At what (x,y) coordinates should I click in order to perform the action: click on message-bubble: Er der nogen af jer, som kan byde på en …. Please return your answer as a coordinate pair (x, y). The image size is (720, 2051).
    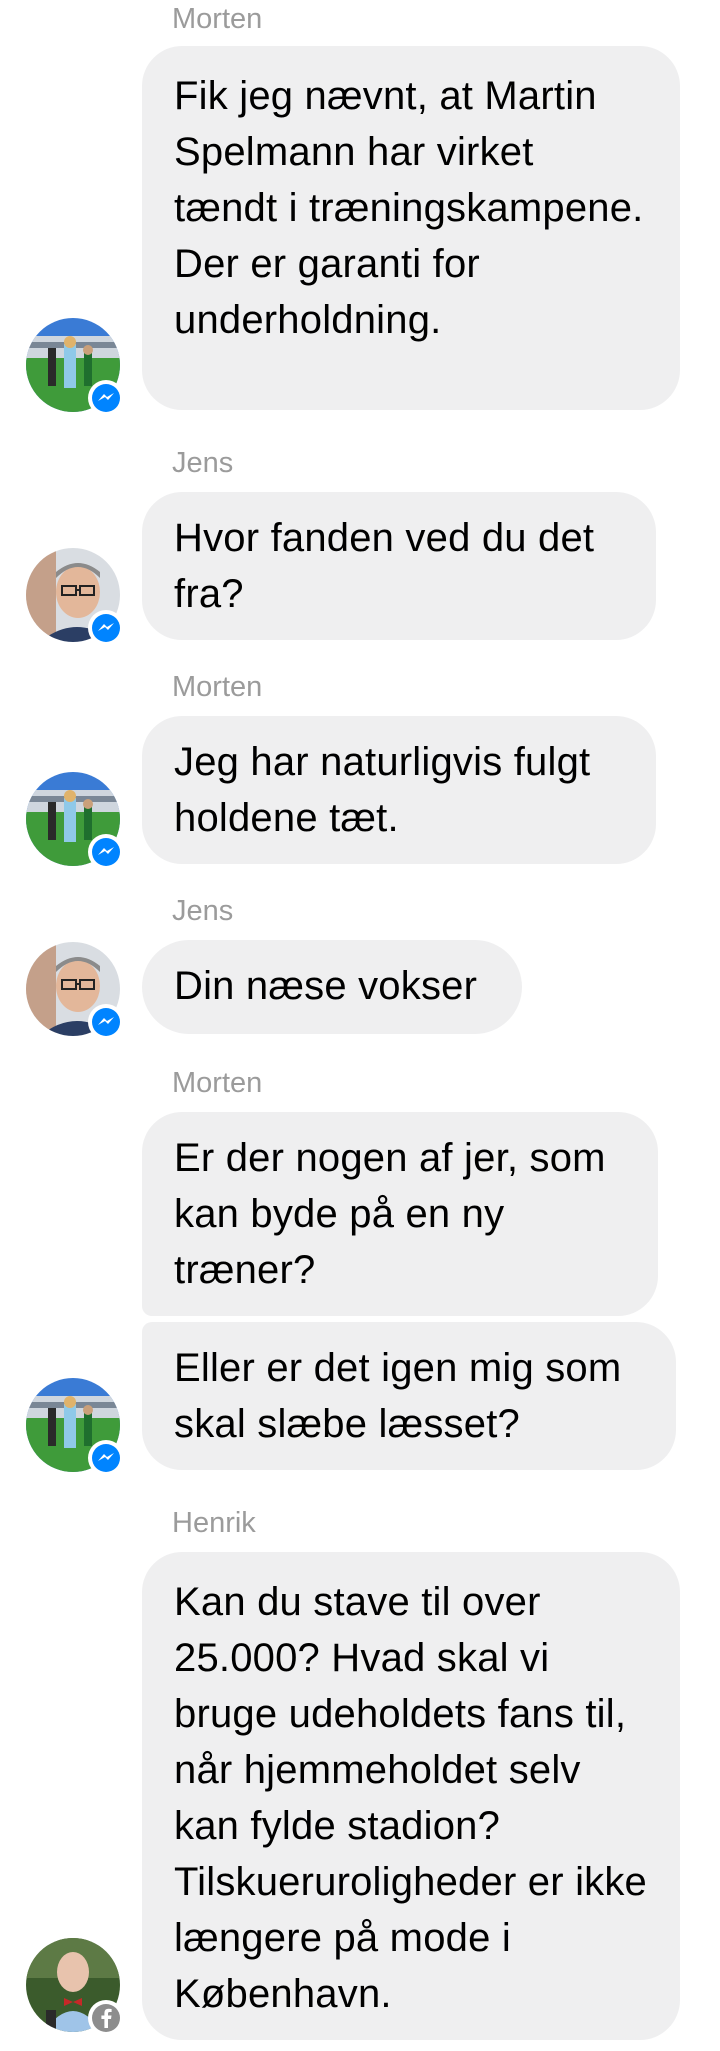
    Looking at the image, I should click on (400, 1214).